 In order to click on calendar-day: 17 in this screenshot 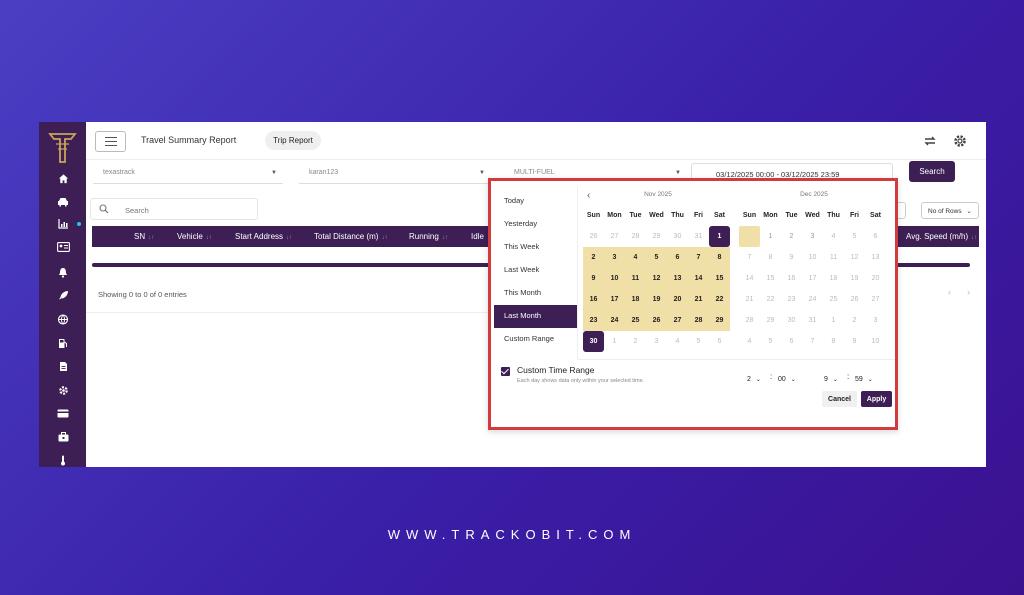, I will do `click(812, 278)`.